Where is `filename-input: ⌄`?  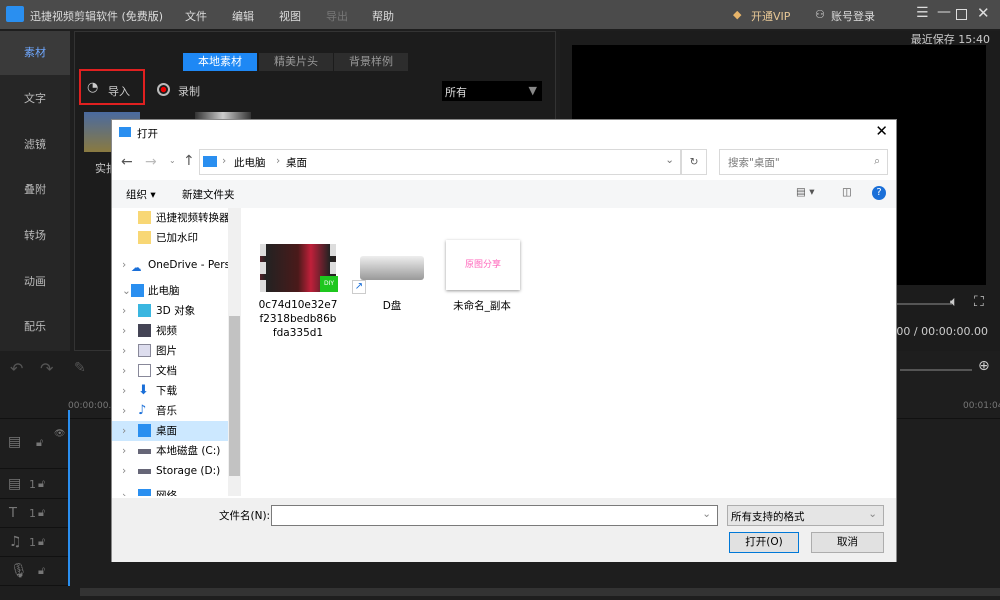 filename-input: ⌄ is located at coordinates (494, 515).